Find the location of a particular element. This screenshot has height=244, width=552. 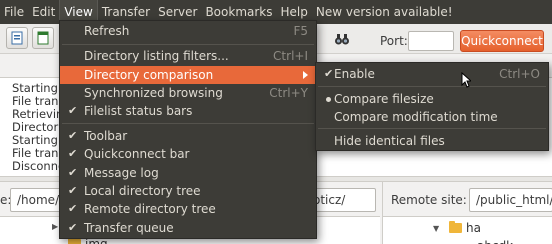

menu-item-directory-comparison: Directory comparison is located at coordinates (188, 75).